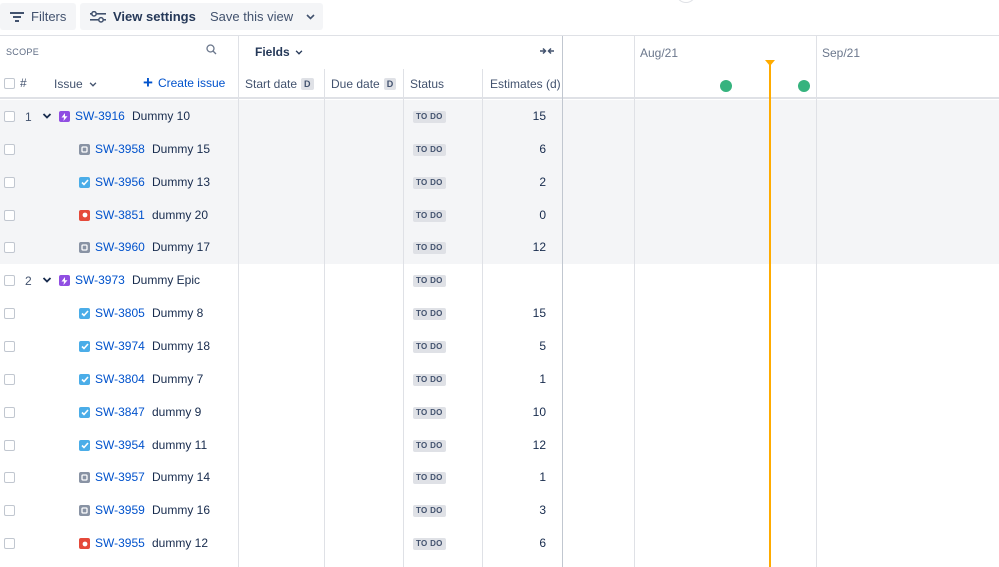  I want to click on issue-key-link: SW-3958, so click(120, 149).